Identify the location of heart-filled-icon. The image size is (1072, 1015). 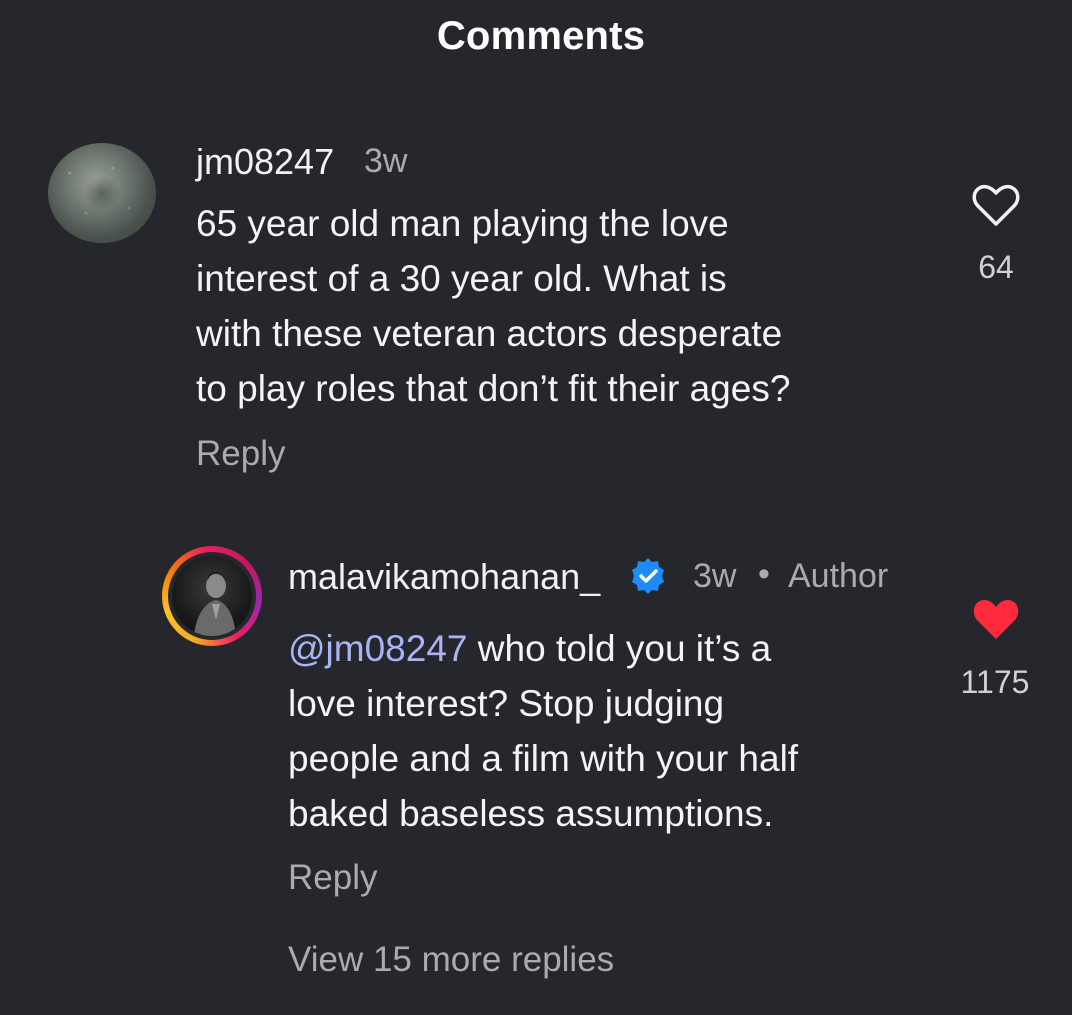
(996, 620).